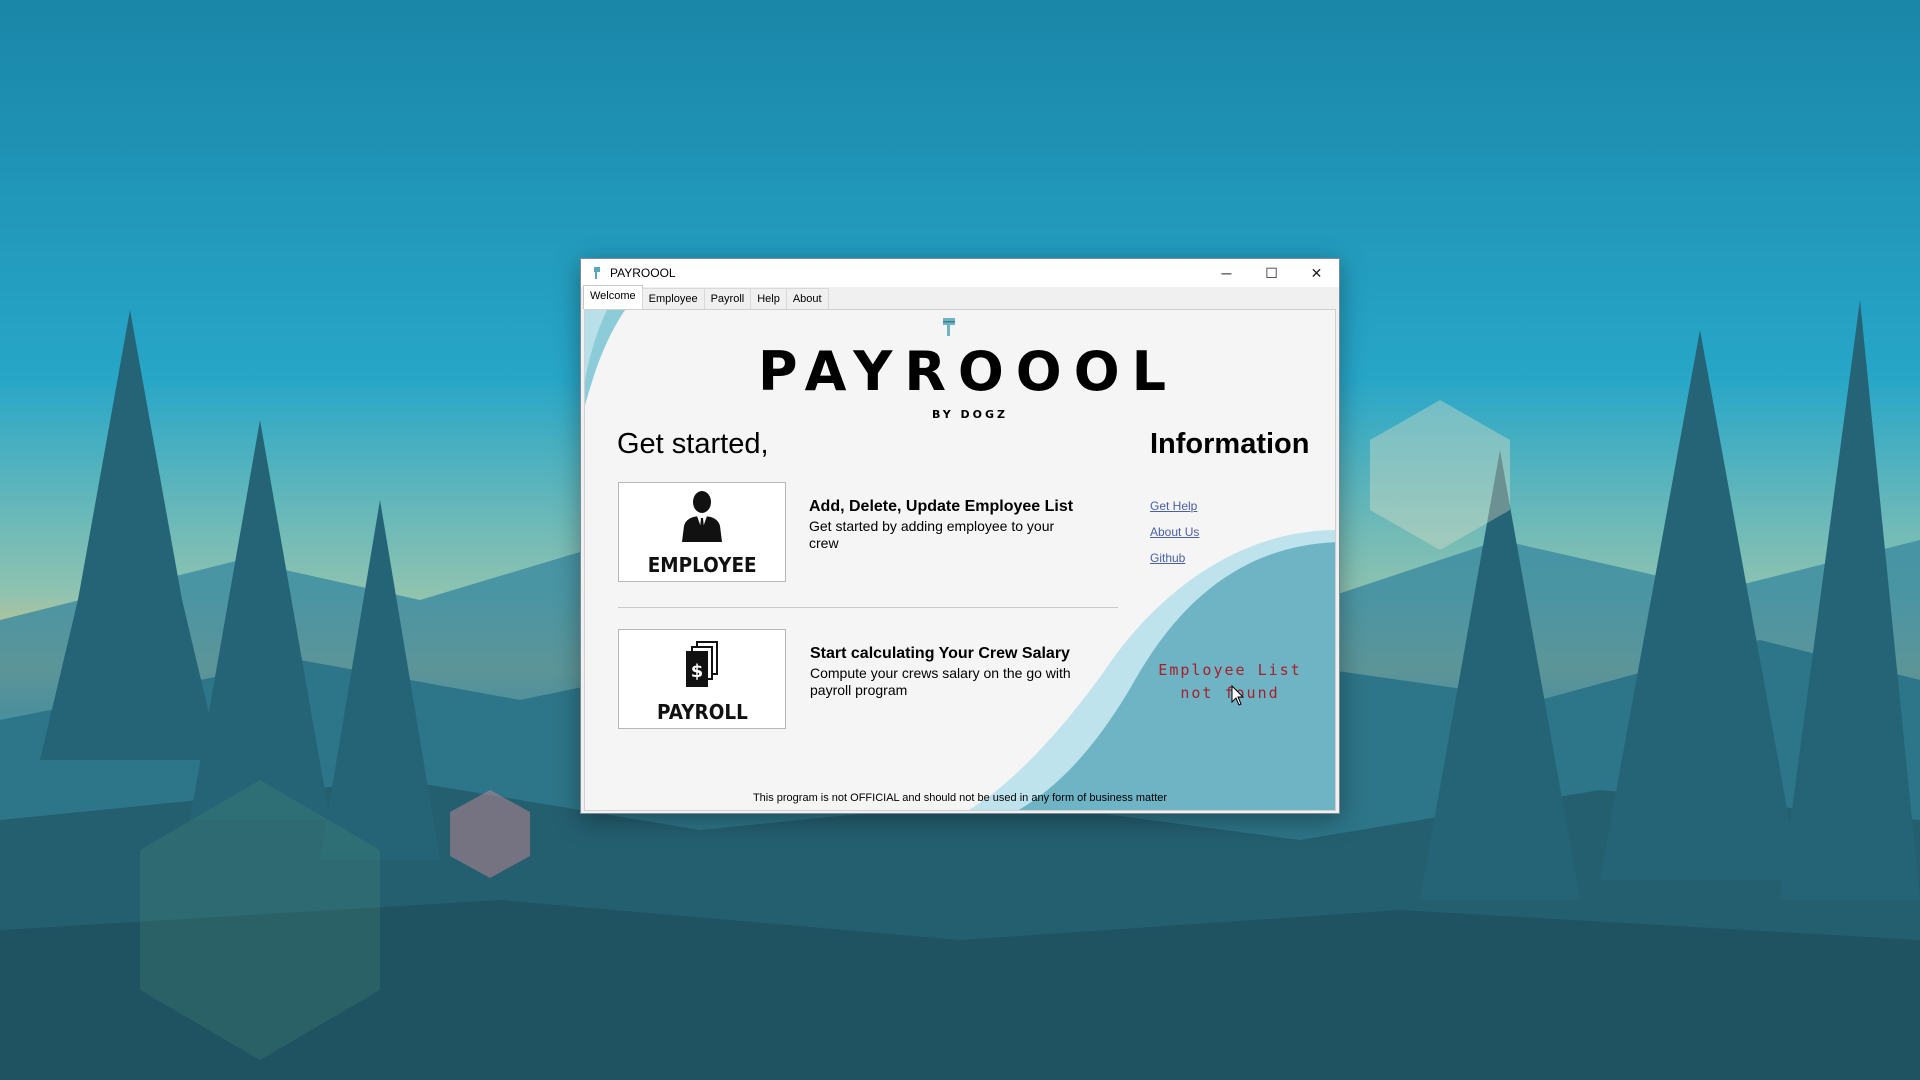 The width and height of the screenshot is (1920, 1080). Describe the element at coordinates (597, 273) in the screenshot. I see `app-logo-icon` at that location.